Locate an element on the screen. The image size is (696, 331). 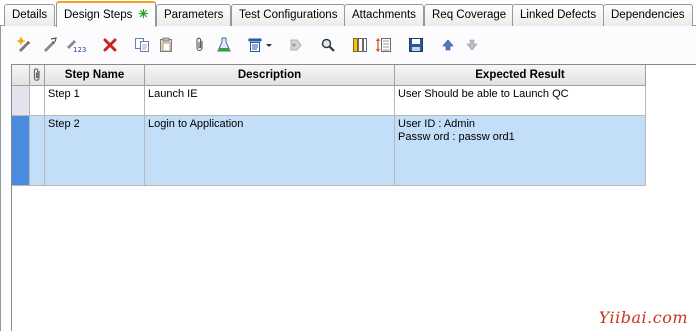
call-to-test-icon is located at coordinates (260, 45).